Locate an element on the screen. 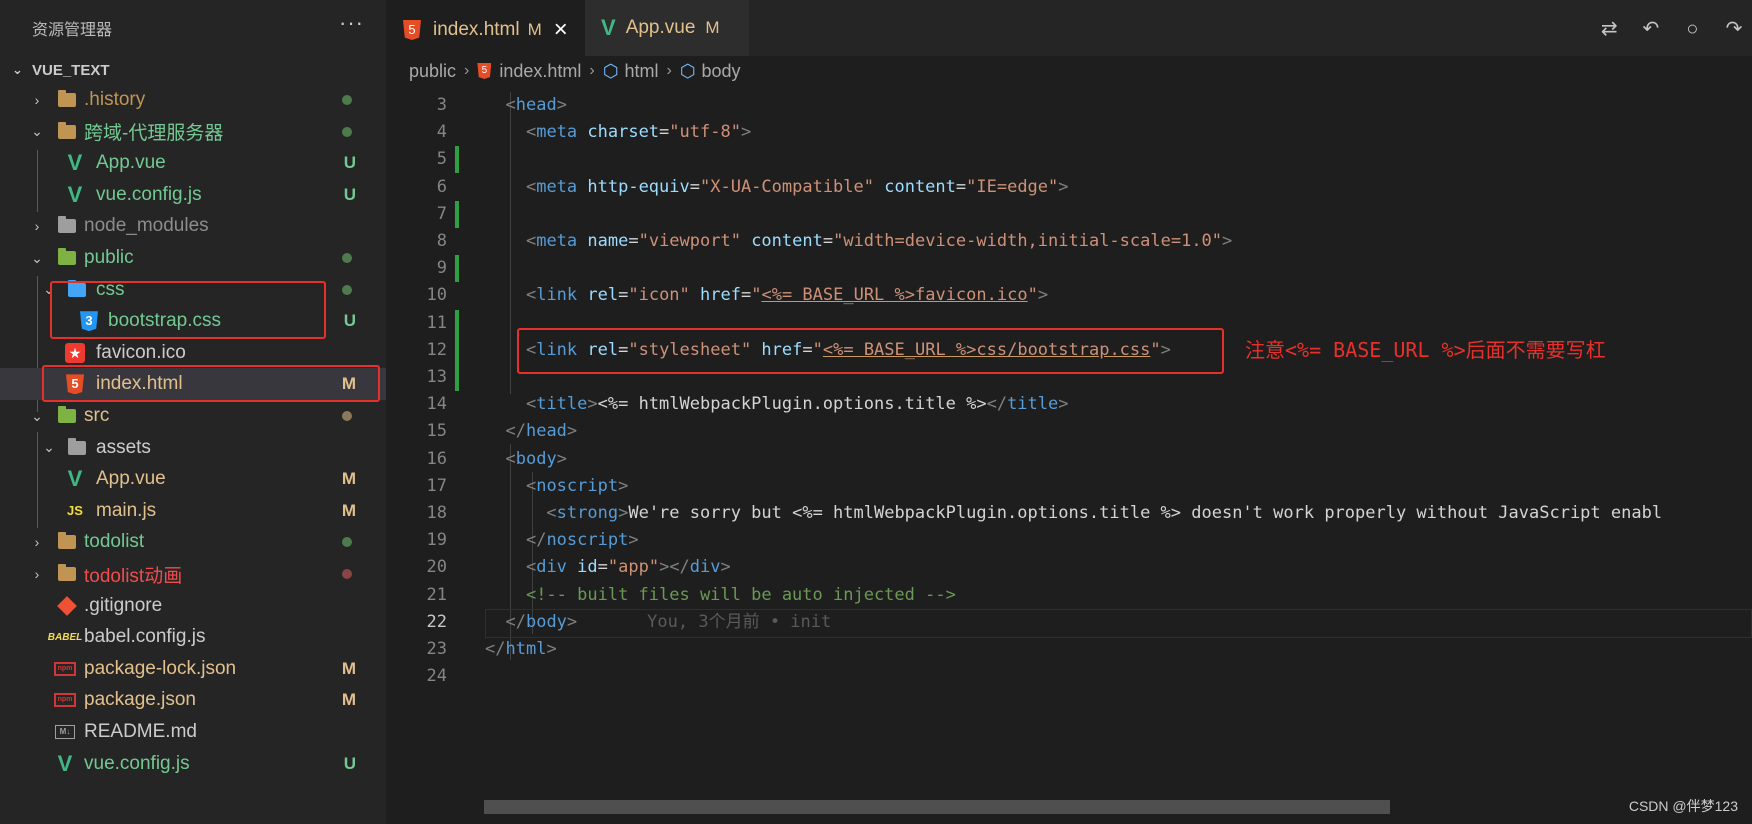 The width and height of the screenshot is (1752, 824). horizontal-scrollbar is located at coordinates (937, 807).